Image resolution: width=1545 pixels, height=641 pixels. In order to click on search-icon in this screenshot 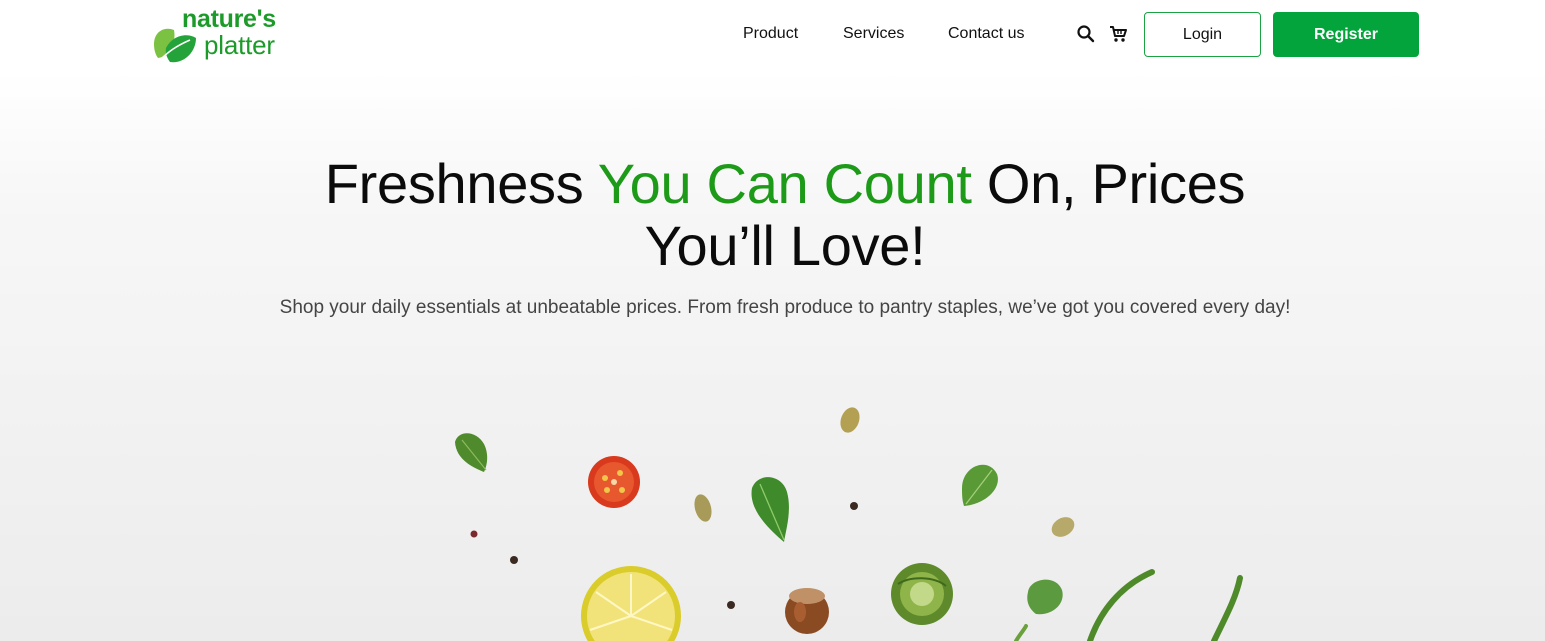, I will do `click(1086, 34)`.